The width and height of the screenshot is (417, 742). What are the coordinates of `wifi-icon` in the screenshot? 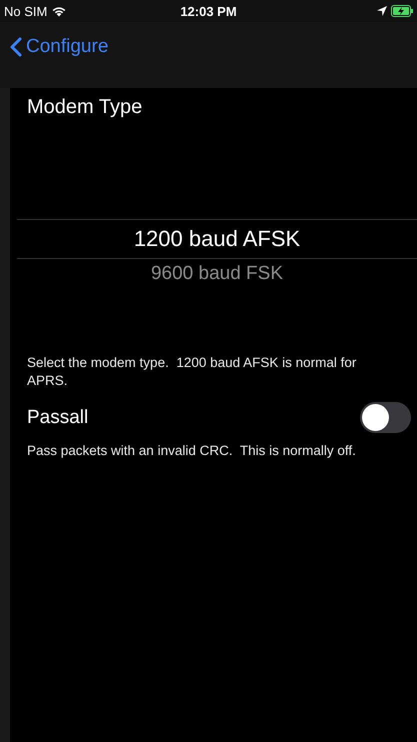 It's located at (59, 11).